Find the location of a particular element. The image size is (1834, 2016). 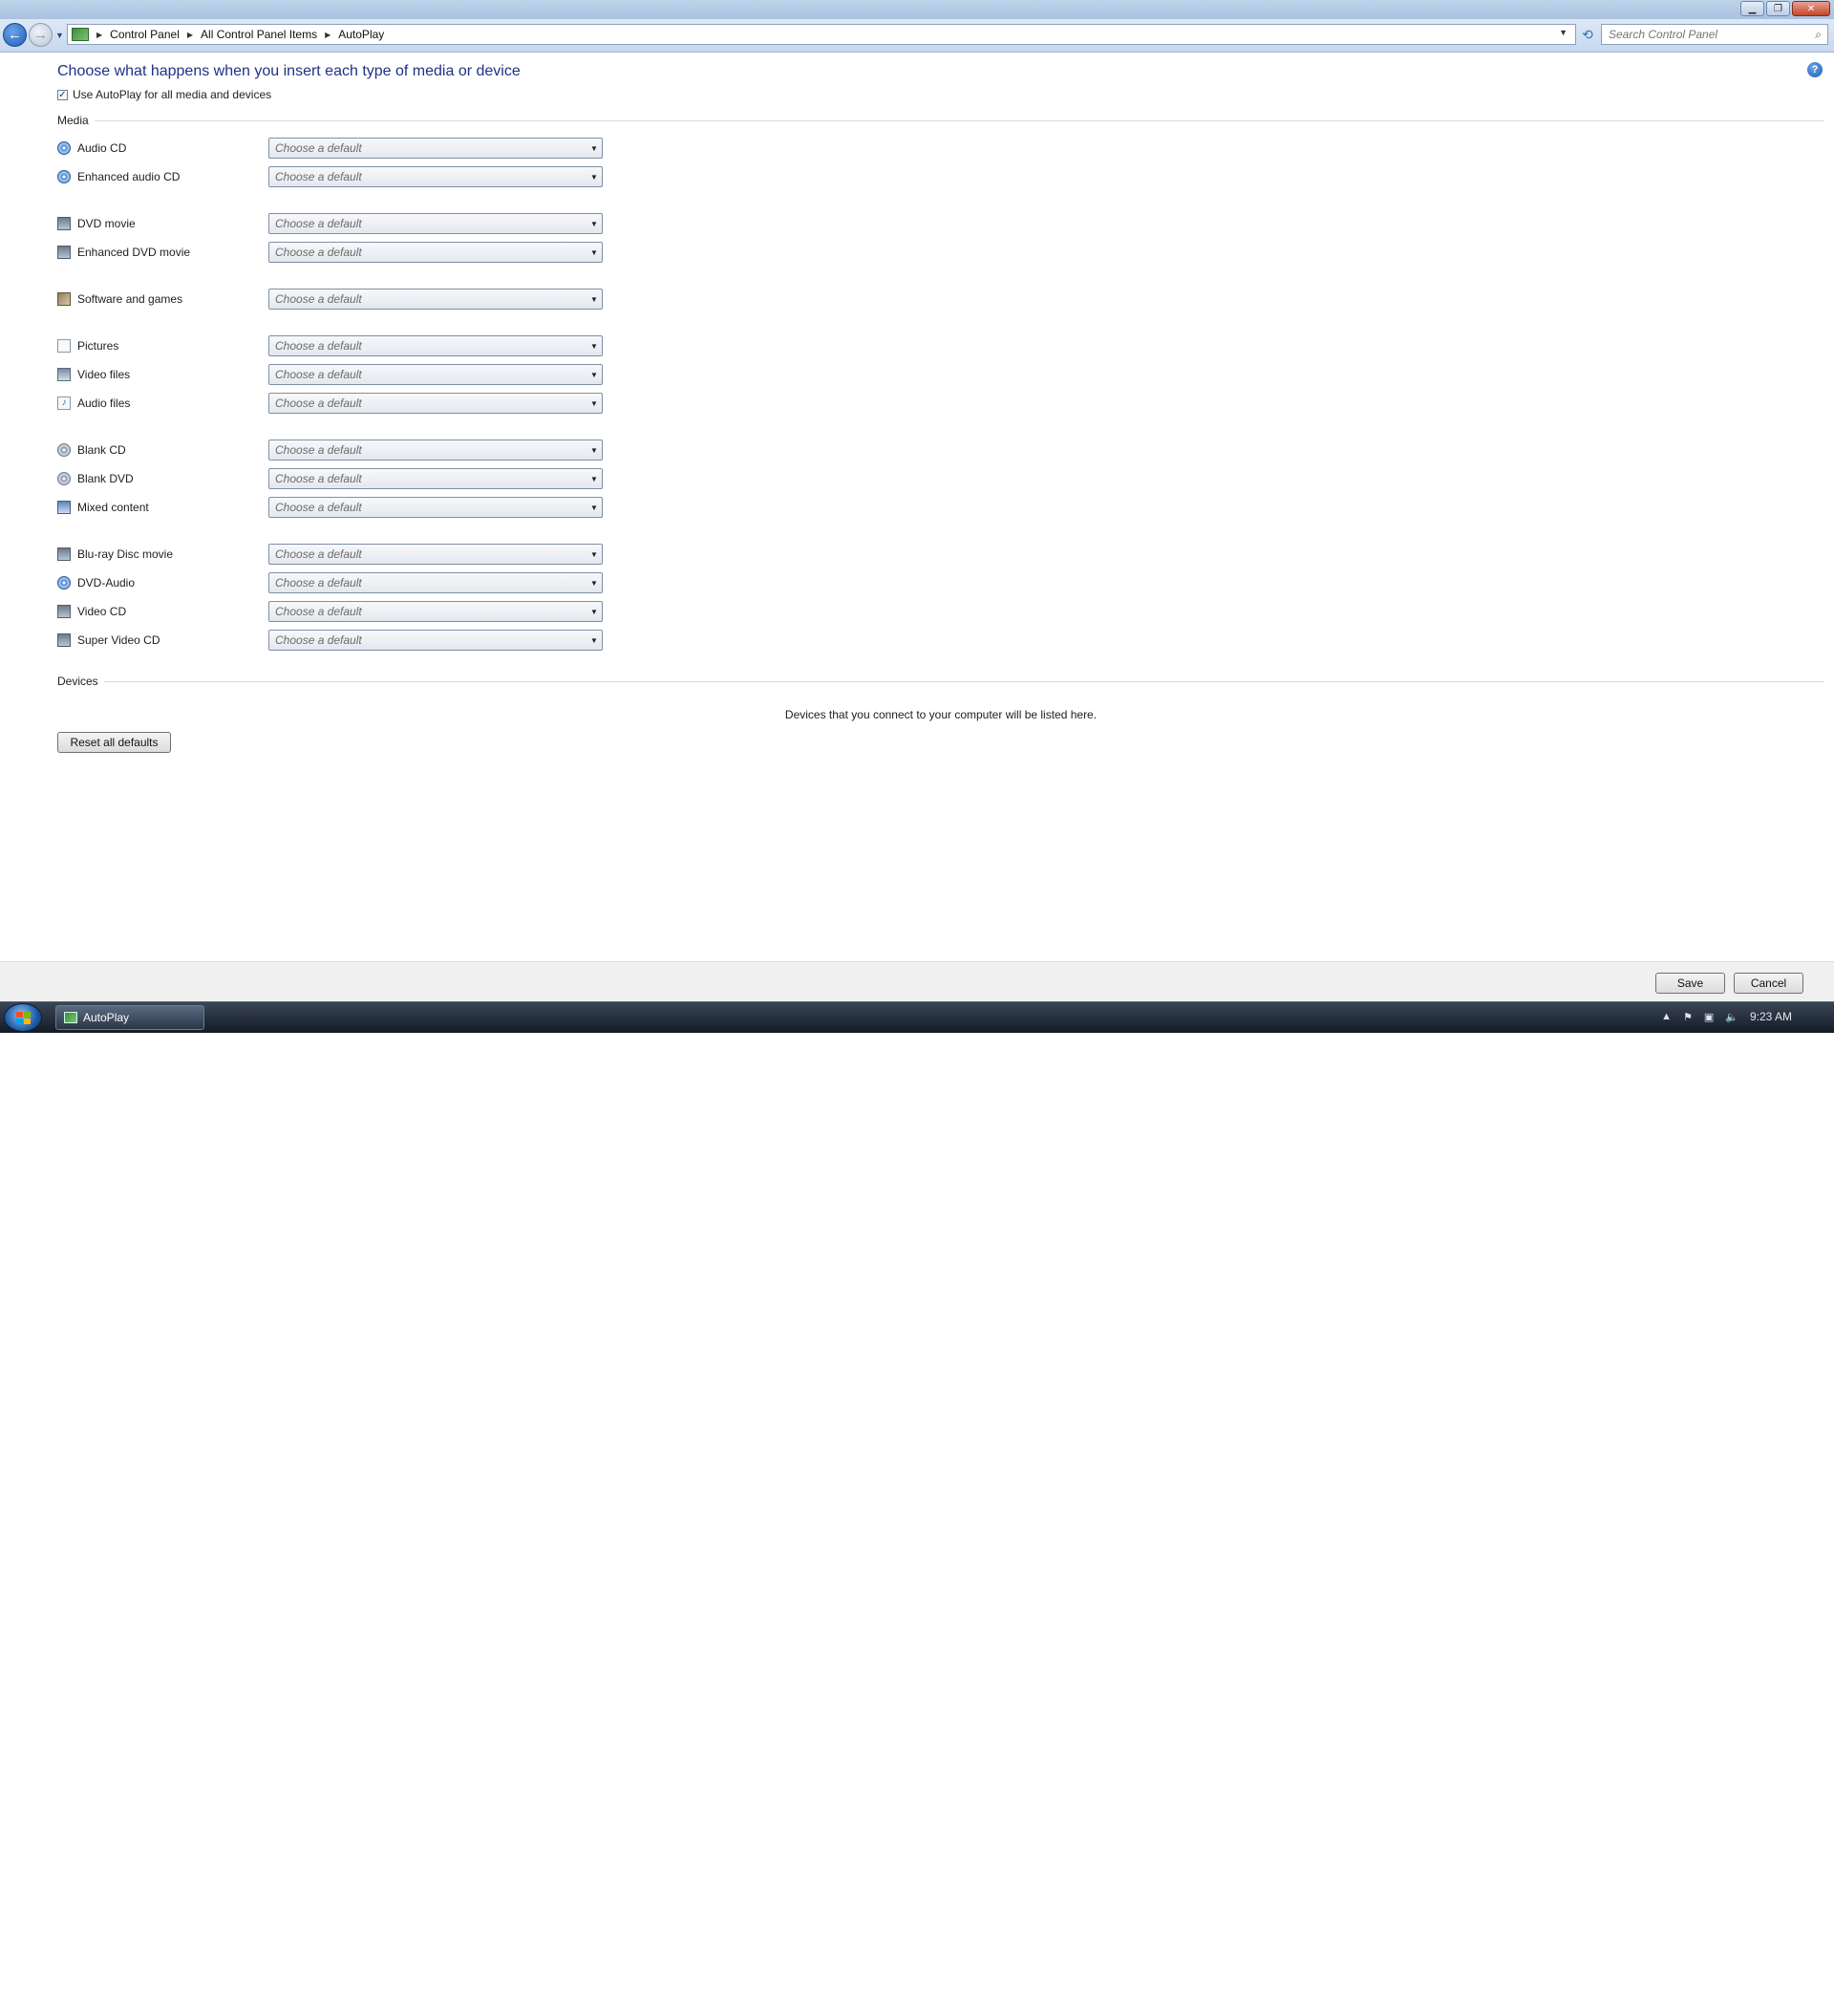

help-icon: ? is located at coordinates (1815, 70).